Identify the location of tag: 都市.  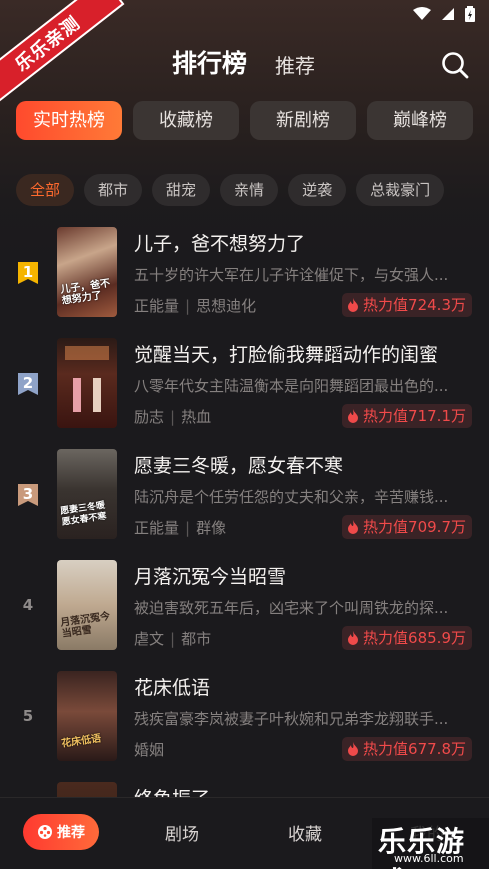
(196, 639).